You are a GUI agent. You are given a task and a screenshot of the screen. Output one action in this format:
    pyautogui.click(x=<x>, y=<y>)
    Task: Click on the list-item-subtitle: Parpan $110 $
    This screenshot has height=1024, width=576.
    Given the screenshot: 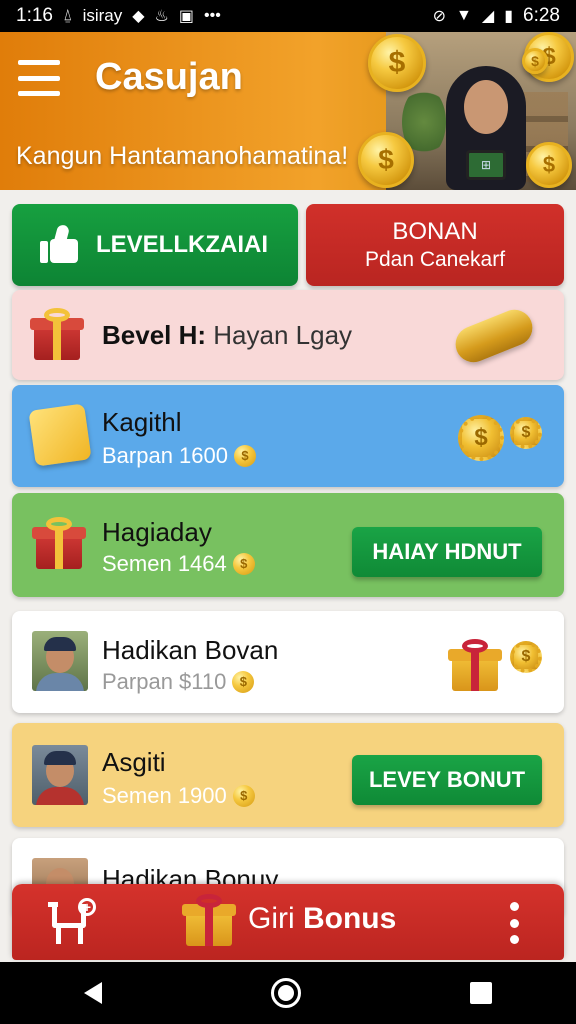 What is the action you would take?
    pyautogui.click(x=178, y=682)
    